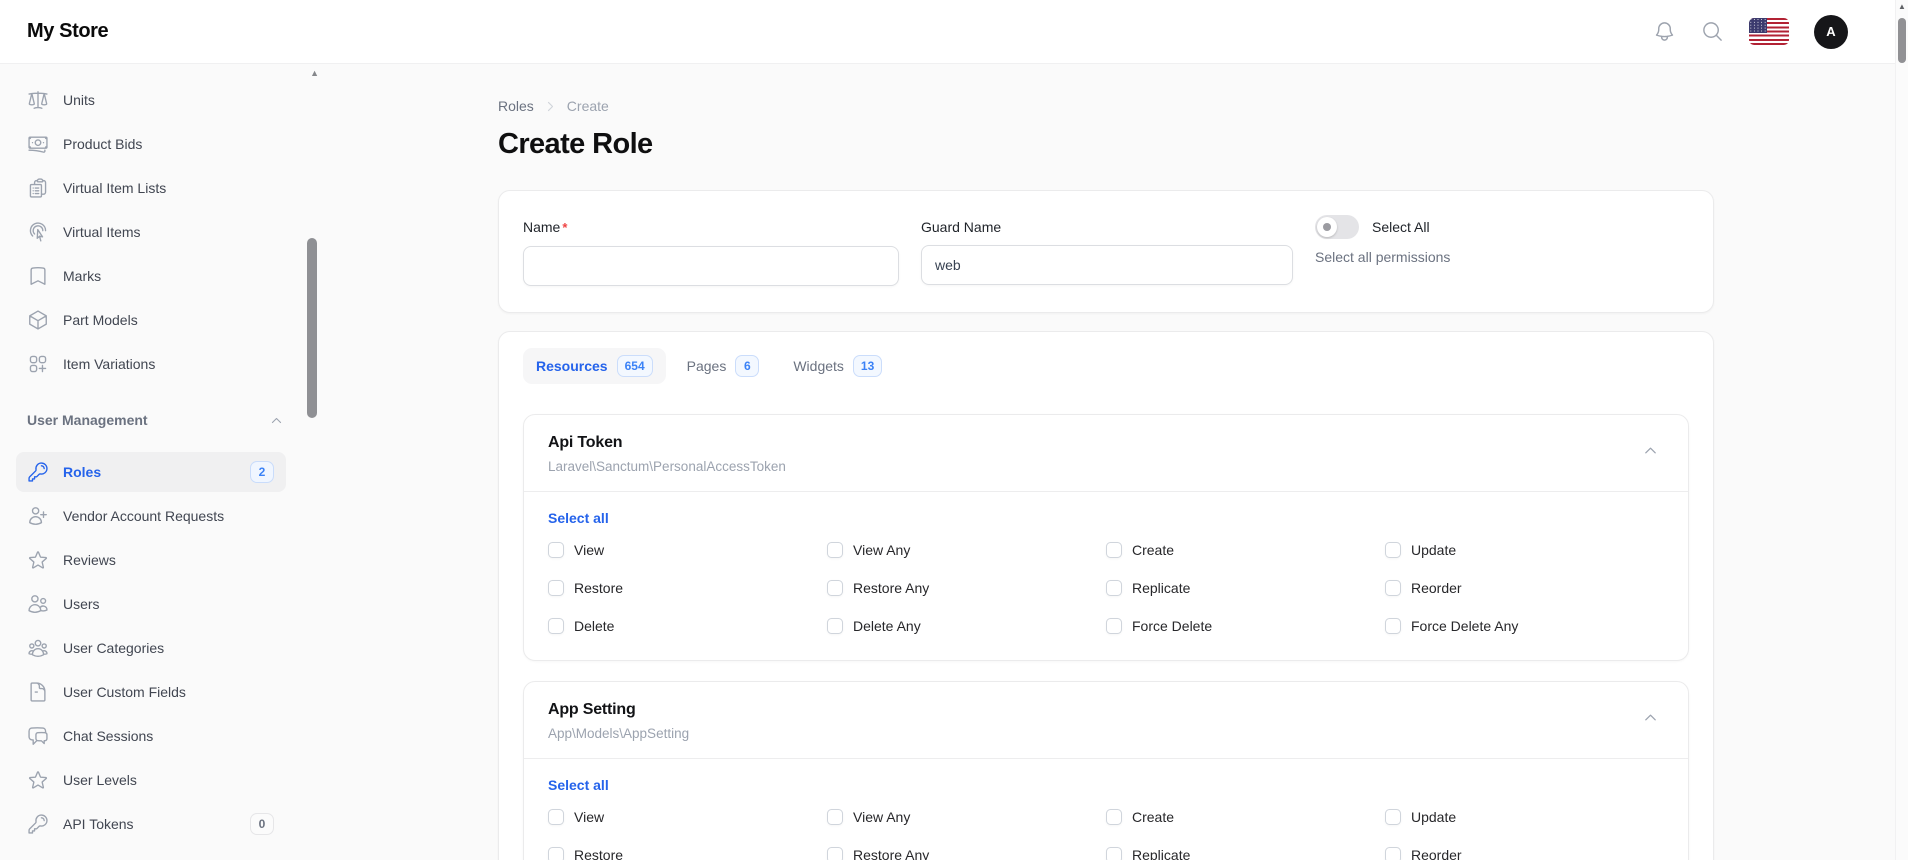 Image resolution: width=1908 pixels, height=860 pixels. What do you see at coordinates (151, 560) in the screenshot?
I see `sidebar-item-reviews: Reviews` at bounding box center [151, 560].